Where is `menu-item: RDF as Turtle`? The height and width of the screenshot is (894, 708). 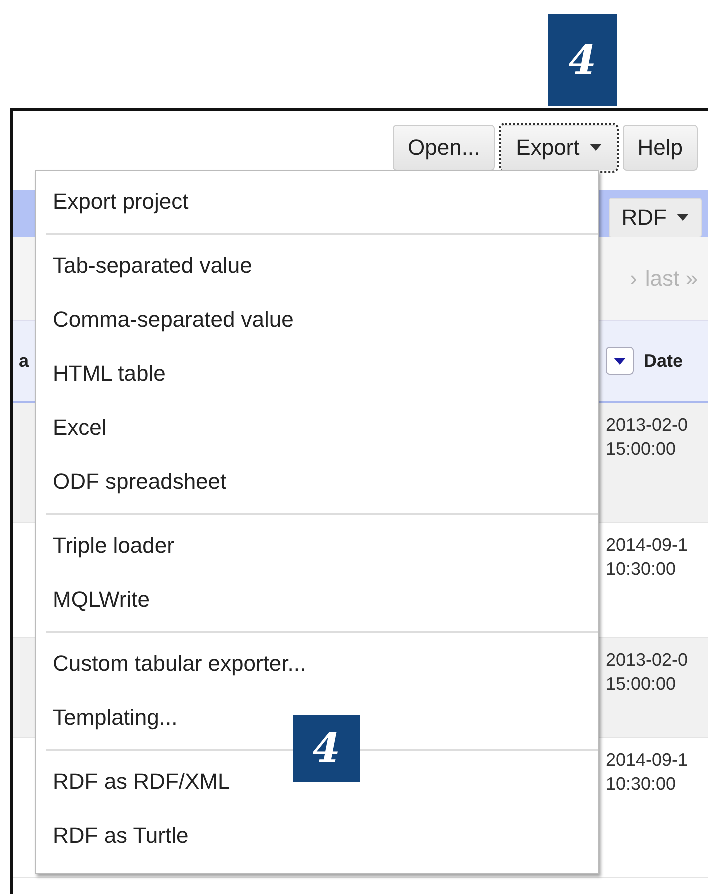 menu-item: RDF as Turtle is located at coordinates (317, 836).